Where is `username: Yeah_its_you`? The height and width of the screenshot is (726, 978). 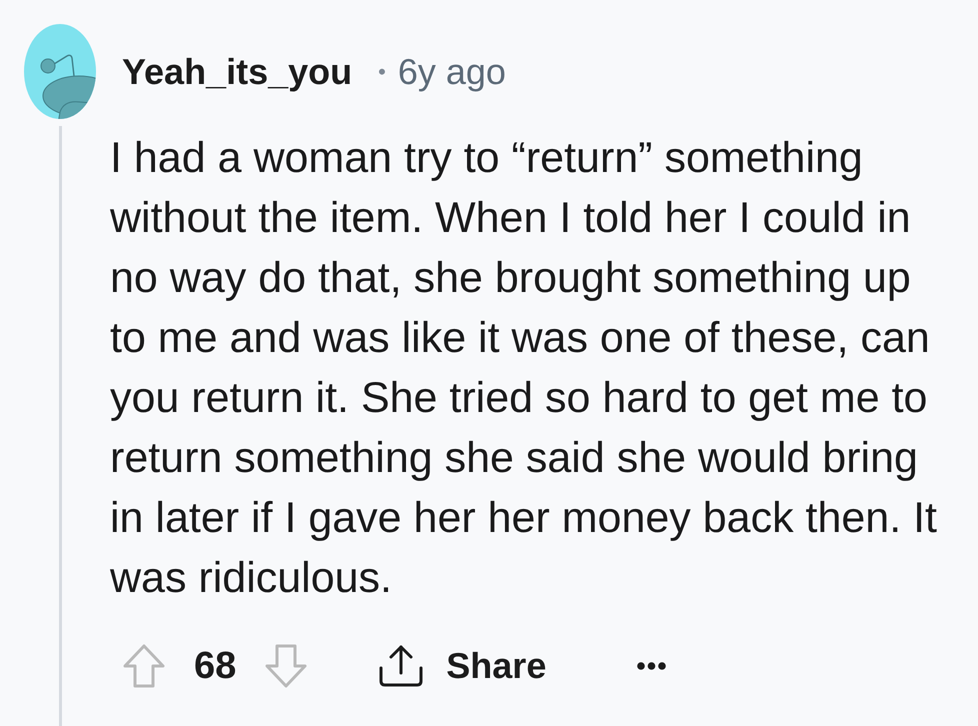 username: Yeah_its_you is located at coordinates (237, 72).